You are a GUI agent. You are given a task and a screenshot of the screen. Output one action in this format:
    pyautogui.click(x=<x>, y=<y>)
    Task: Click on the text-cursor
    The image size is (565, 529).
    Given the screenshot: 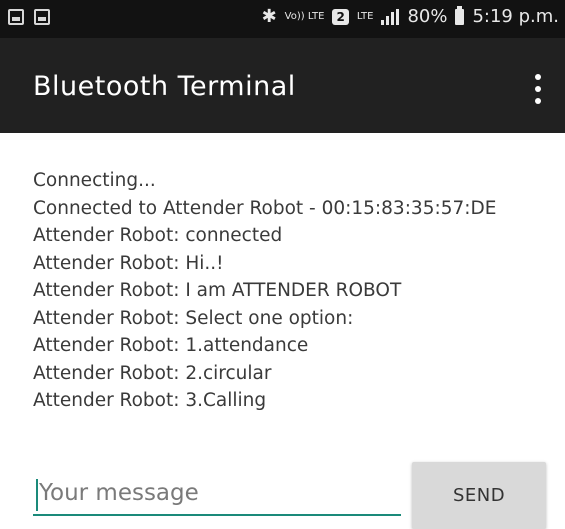 What is the action you would take?
    pyautogui.click(x=37, y=495)
    